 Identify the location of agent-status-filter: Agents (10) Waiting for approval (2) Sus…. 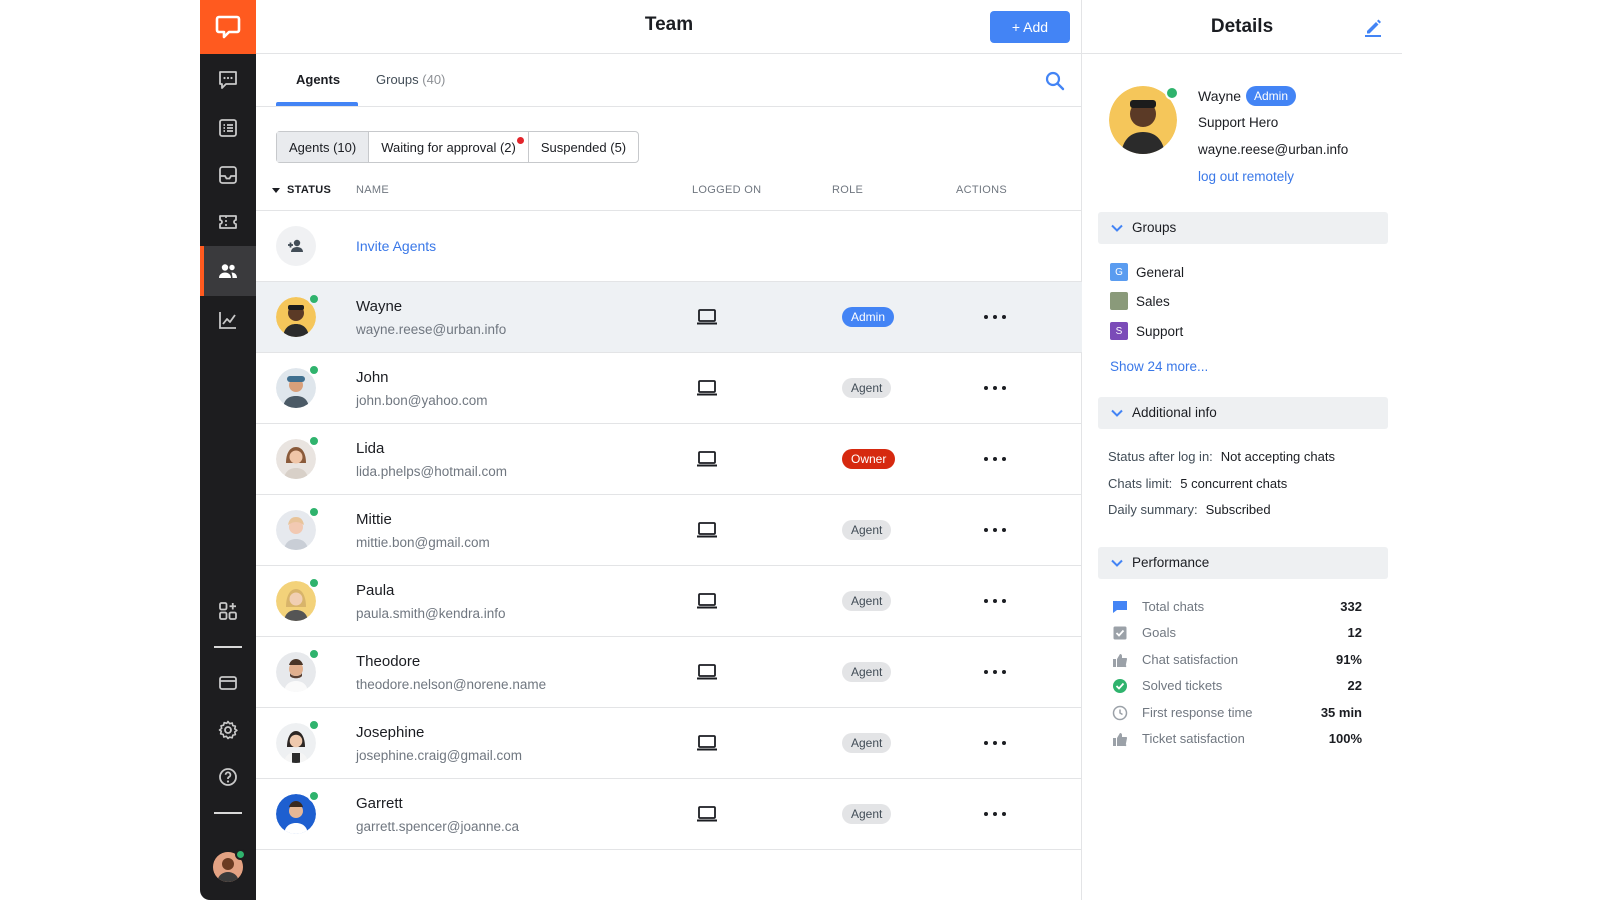
(458, 147).